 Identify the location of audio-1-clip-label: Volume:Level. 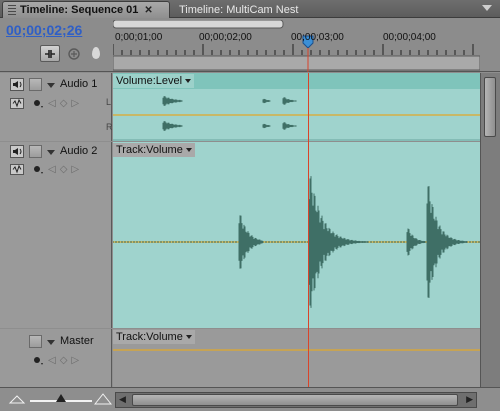
(154, 81).